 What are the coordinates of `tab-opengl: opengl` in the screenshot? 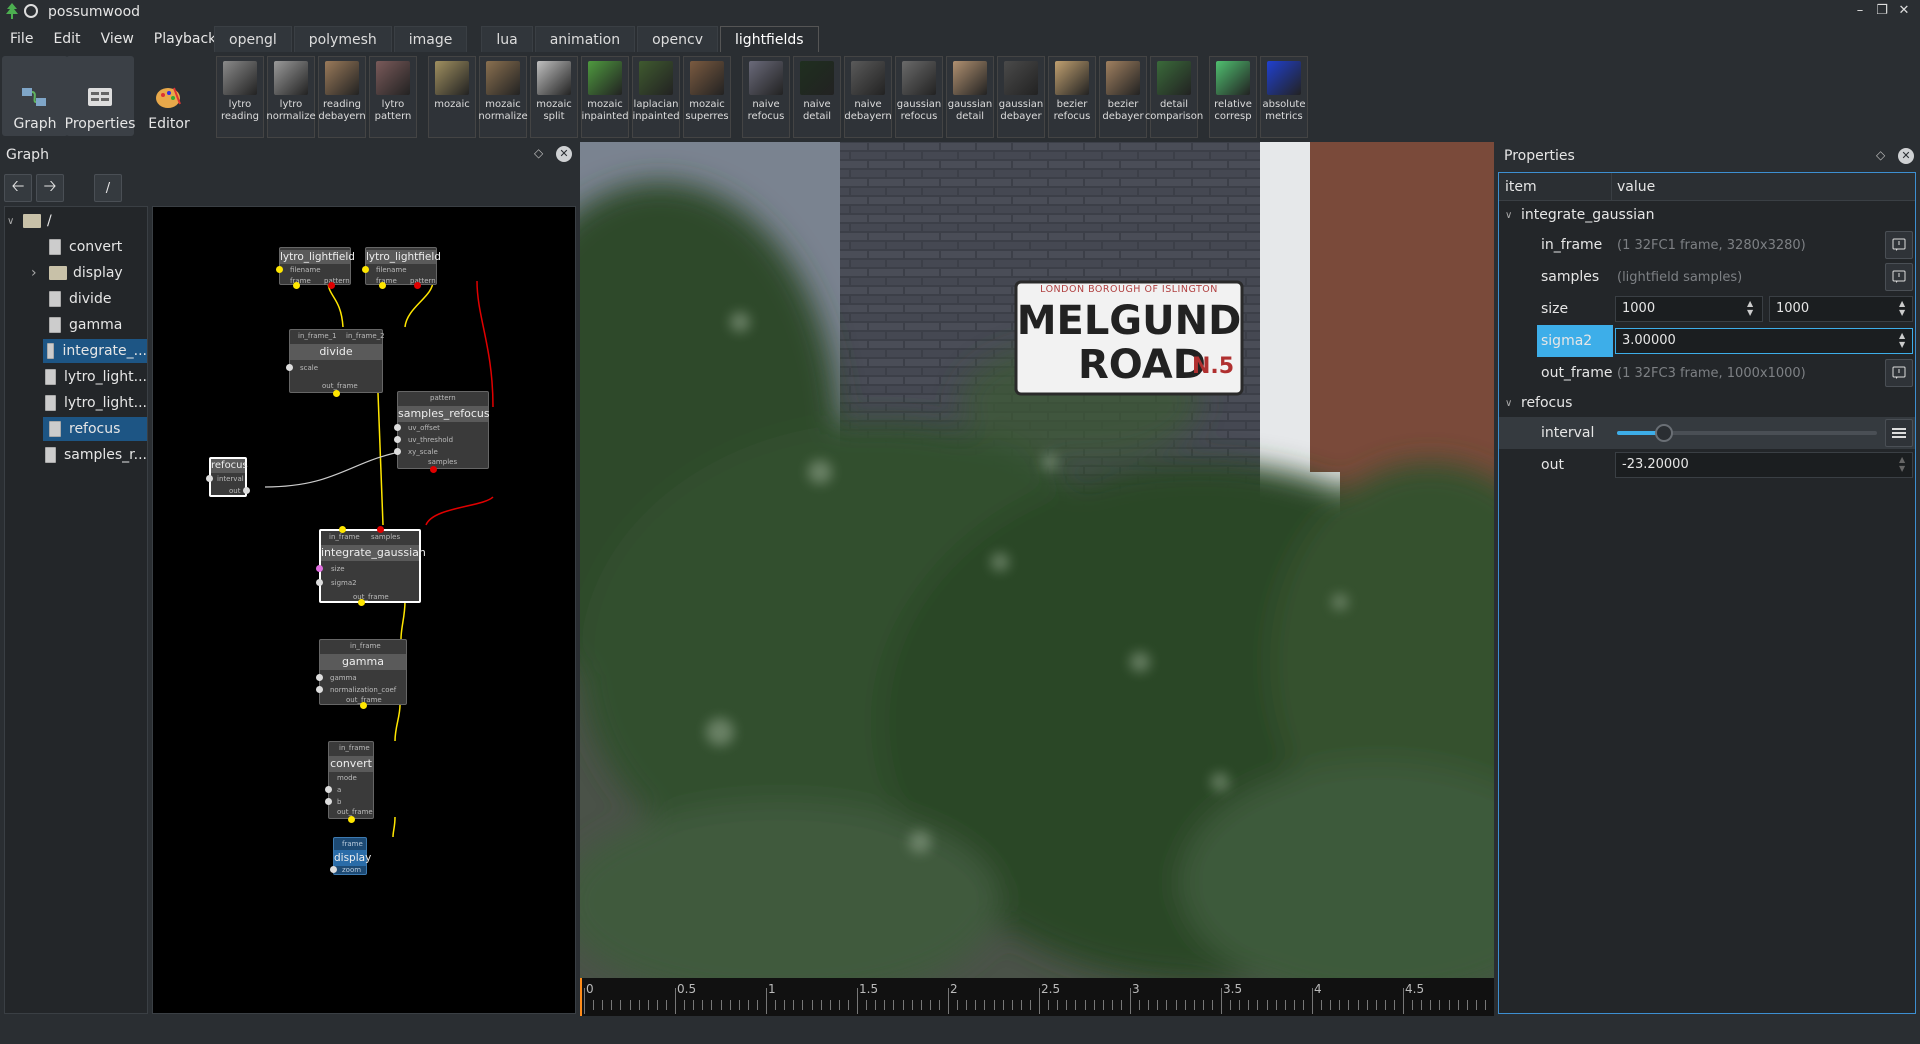 It's located at (253, 39).